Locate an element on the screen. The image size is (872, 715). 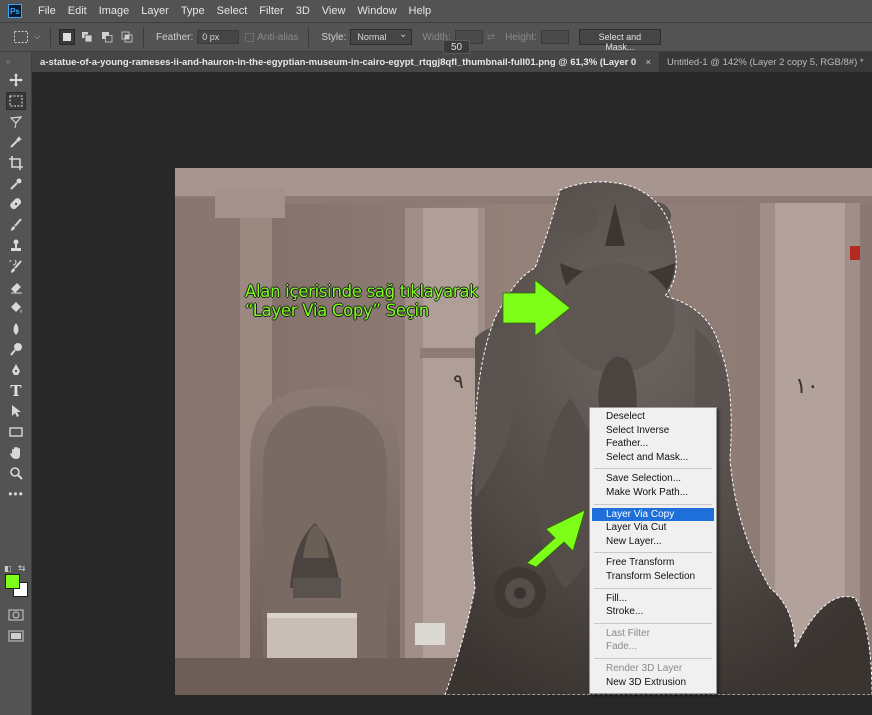
tool-preset-picker is located at coordinates (21, 37).